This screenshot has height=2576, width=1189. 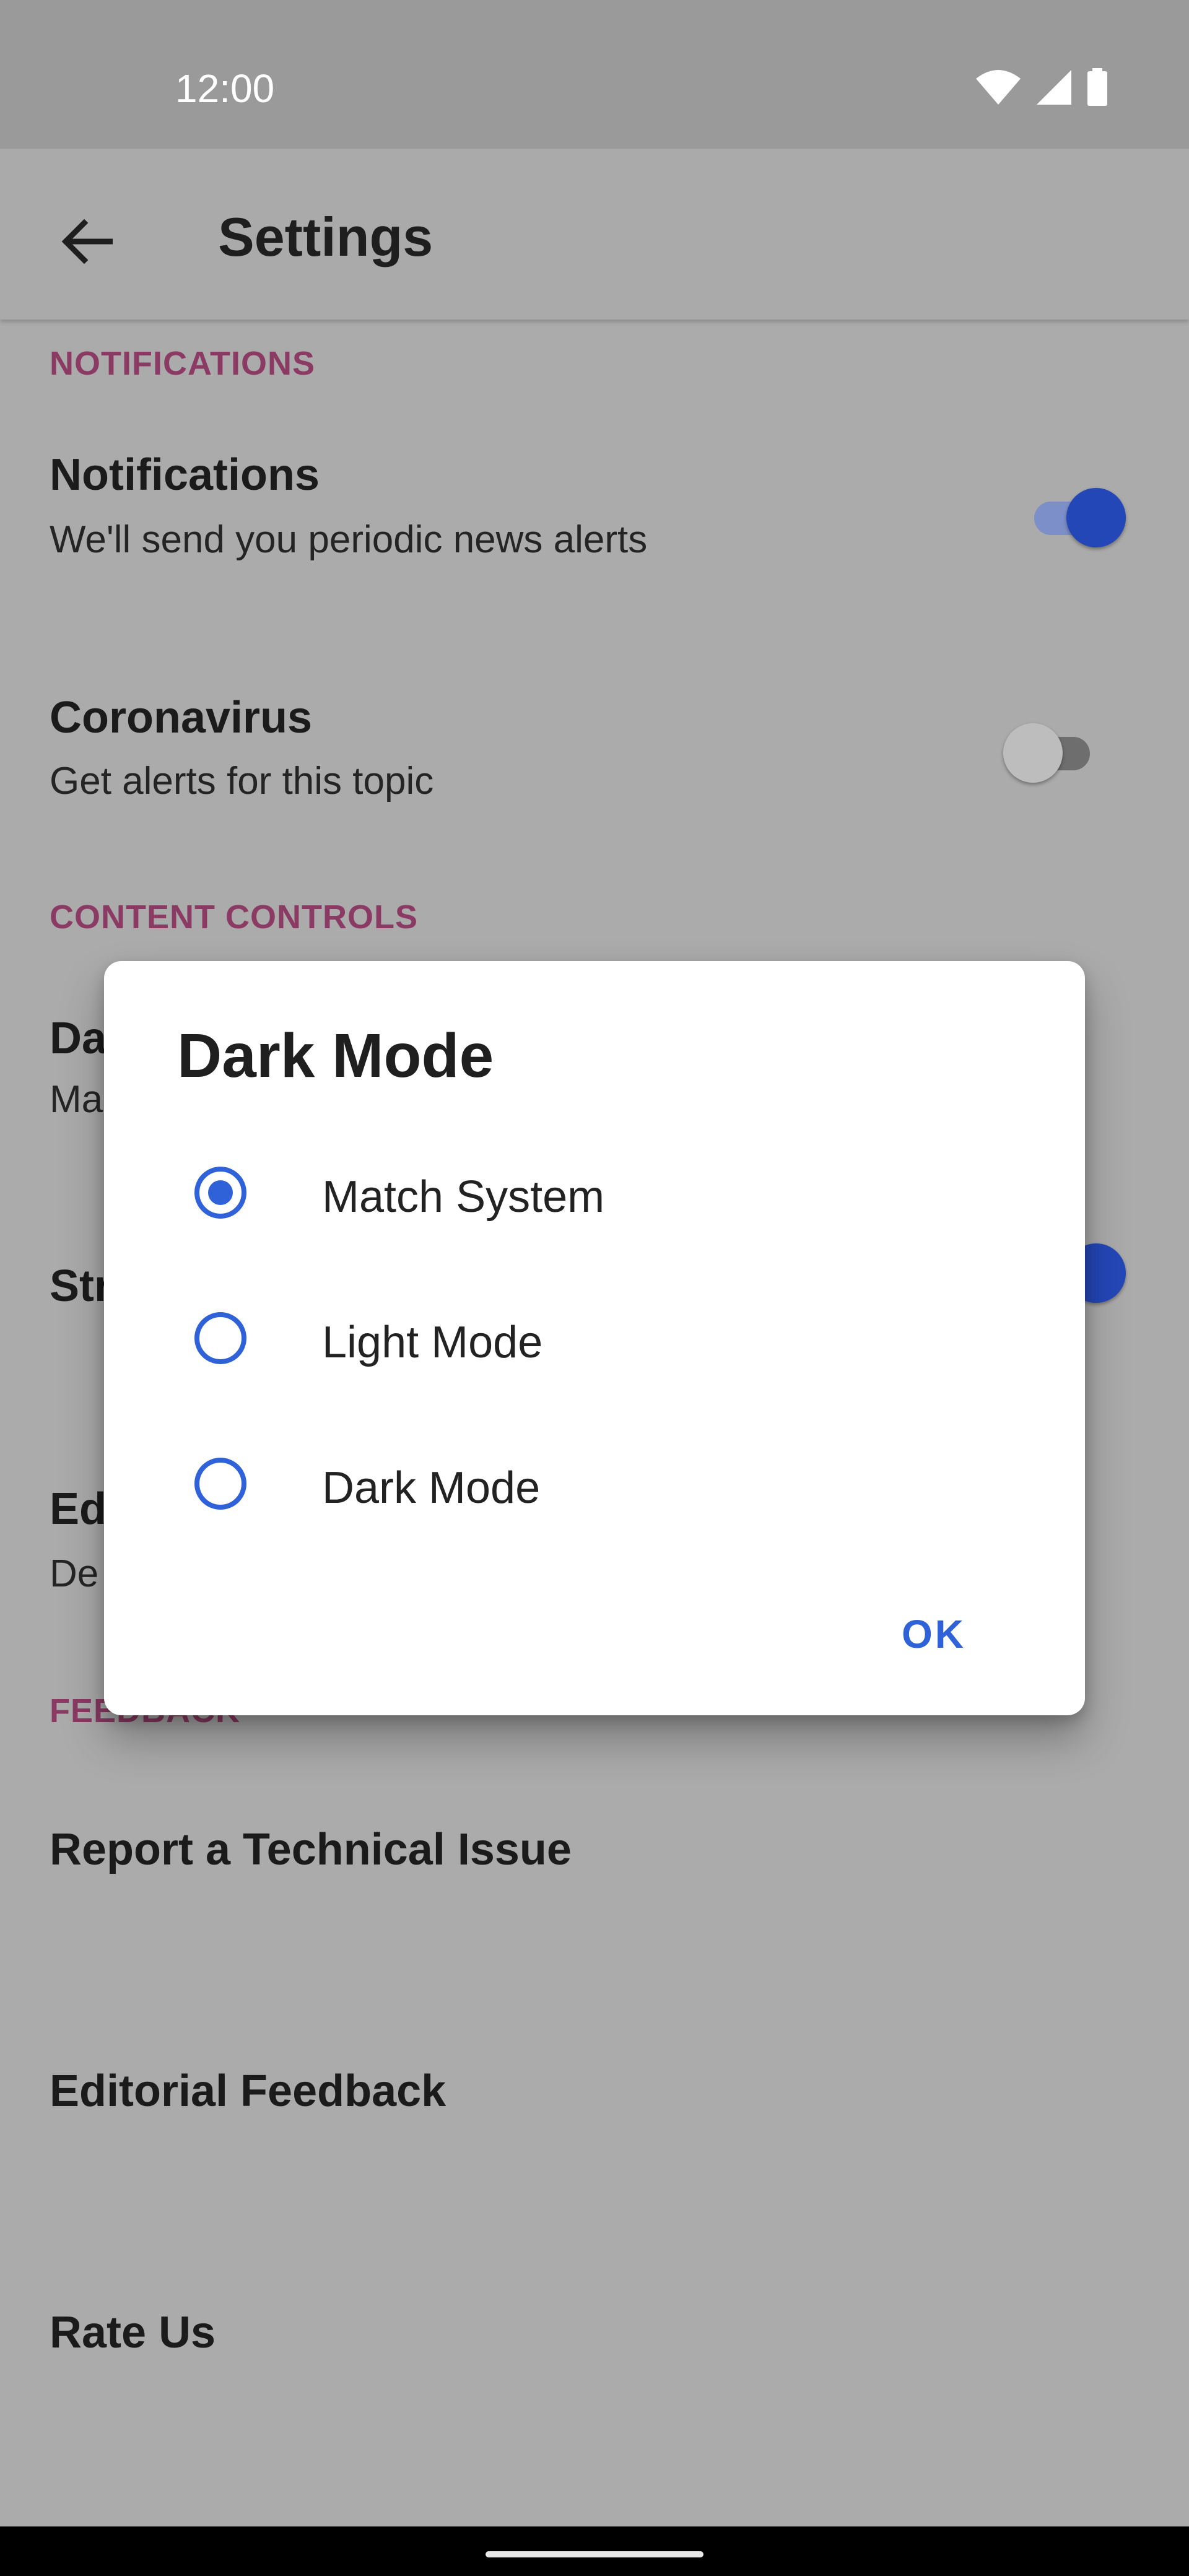 What do you see at coordinates (594, 1342) in the screenshot?
I see `radio-option-light-mode: Light Mode` at bounding box center [594, 1342].